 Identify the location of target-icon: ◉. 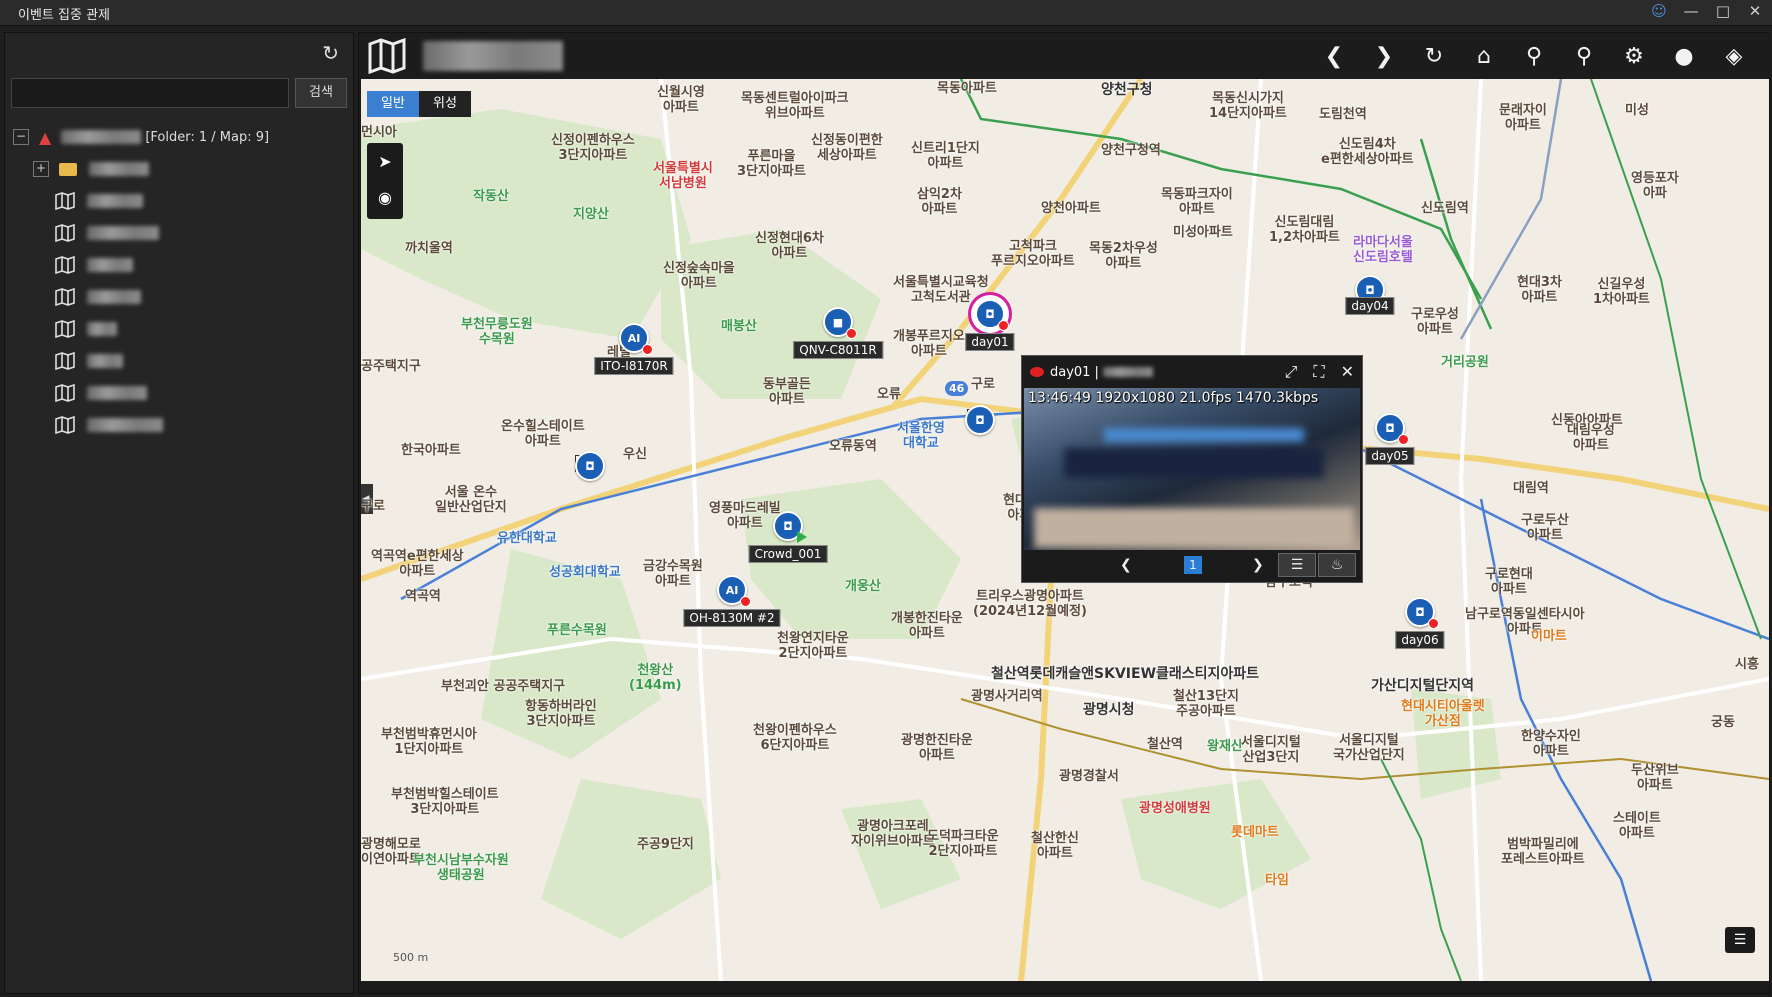
(385, 197).